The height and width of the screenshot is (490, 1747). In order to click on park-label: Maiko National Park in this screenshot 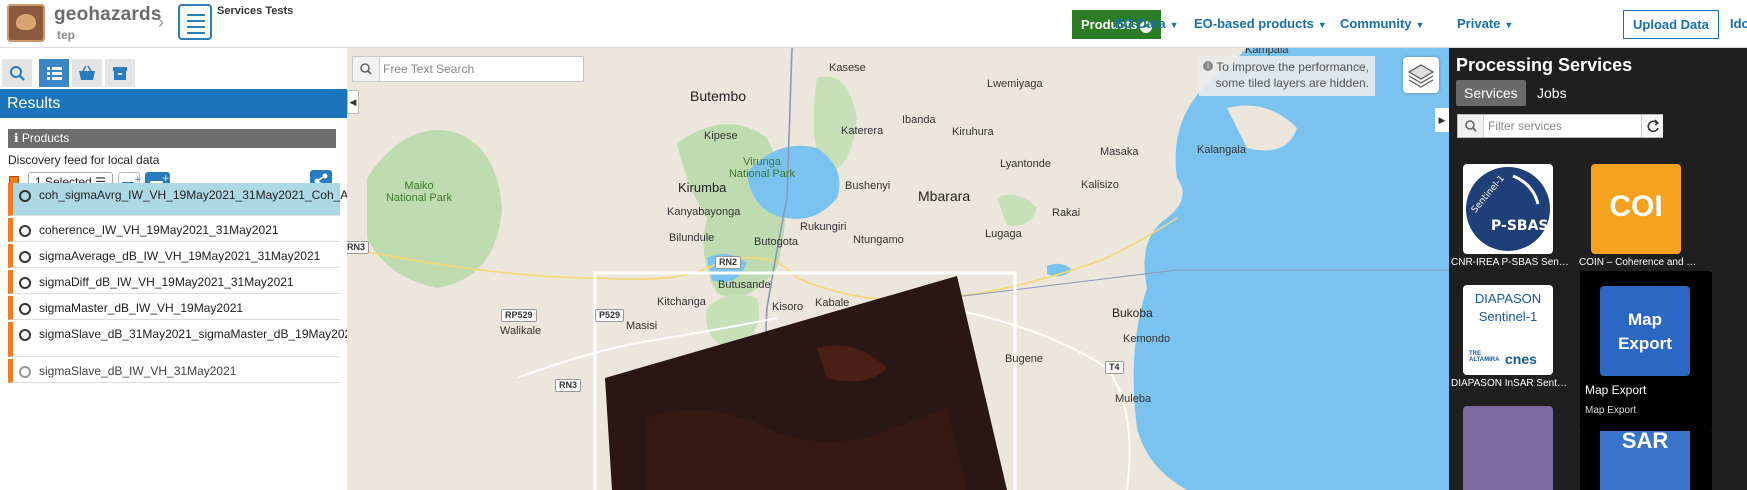, I will do `click(419, 192)`.